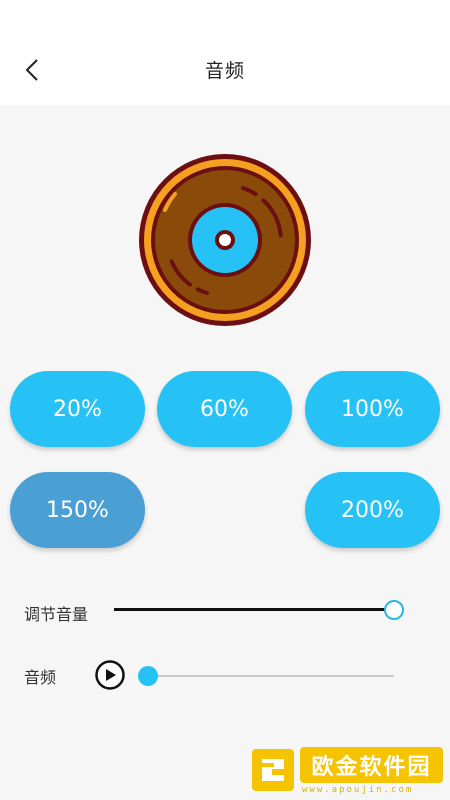 The image size is (450, 800). What do you see at coordinates (225, 240) in the screenshot?
I see `vinyl-record-icon` at bounding box center [225, 240].